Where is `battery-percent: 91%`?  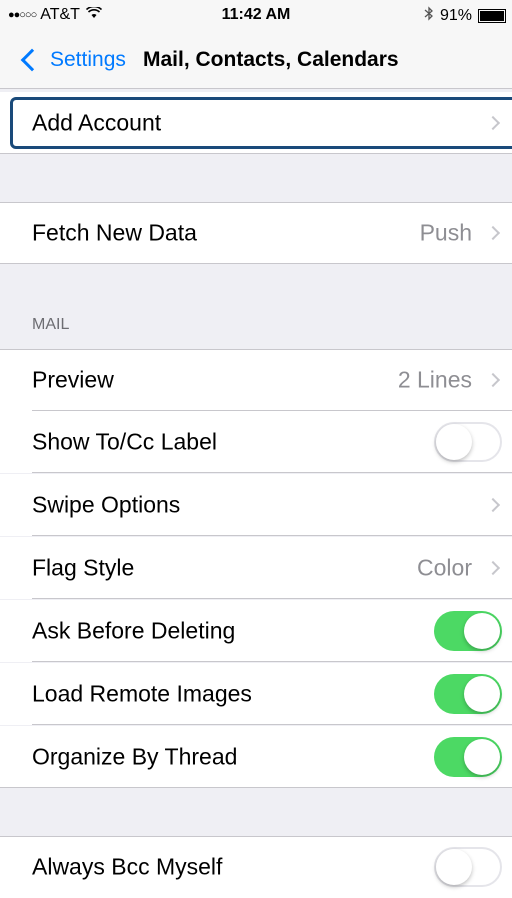 battery-percent: 91% is located at coordinates (455, 15).